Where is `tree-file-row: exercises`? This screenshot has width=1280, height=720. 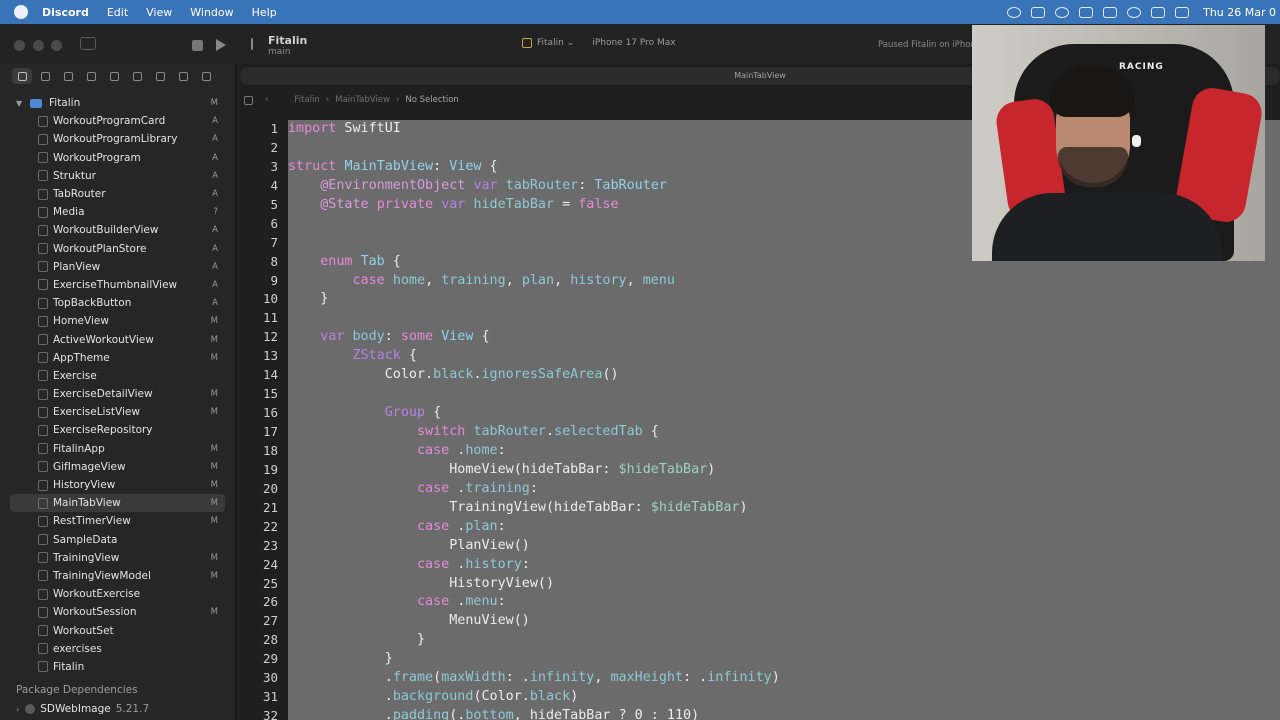
tree-file-row: exercises is located at coordinates (117, 649).